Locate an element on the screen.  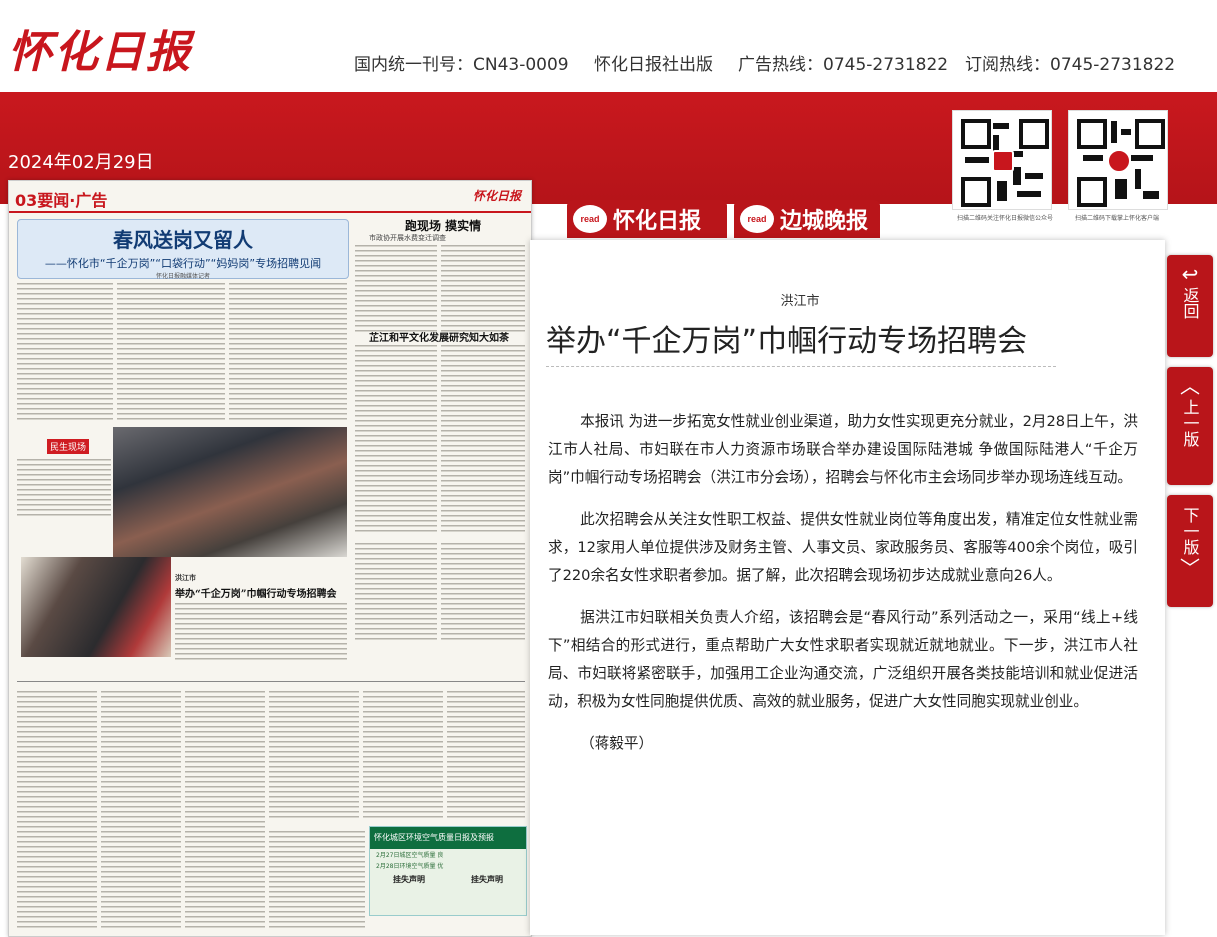
chevron-down-icon: ﹀ is located at coordinates (1190, 568).